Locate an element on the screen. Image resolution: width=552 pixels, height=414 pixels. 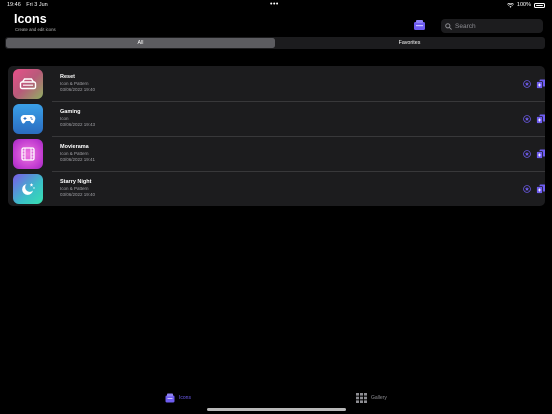
gamecontroller-icon is located at coordinates (28, 119).